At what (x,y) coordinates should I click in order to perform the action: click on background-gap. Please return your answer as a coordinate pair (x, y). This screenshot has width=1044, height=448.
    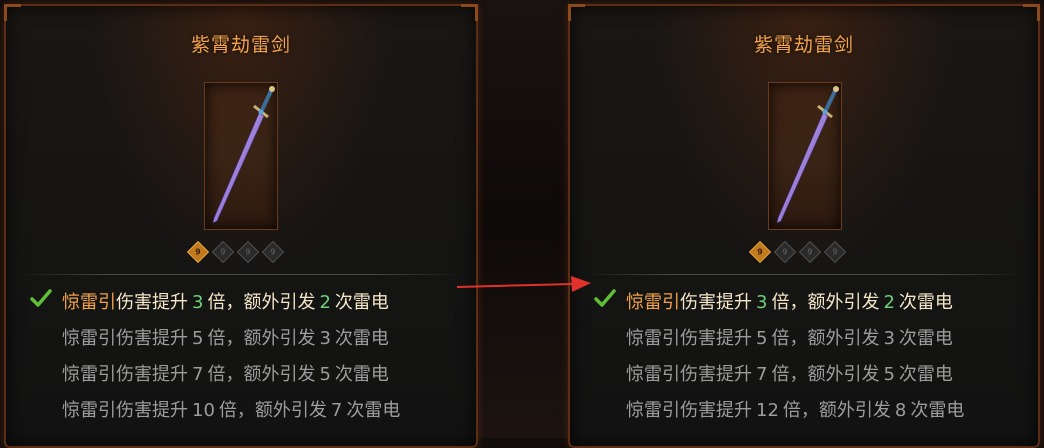
    Looking at the image, I should click on (524, 219).